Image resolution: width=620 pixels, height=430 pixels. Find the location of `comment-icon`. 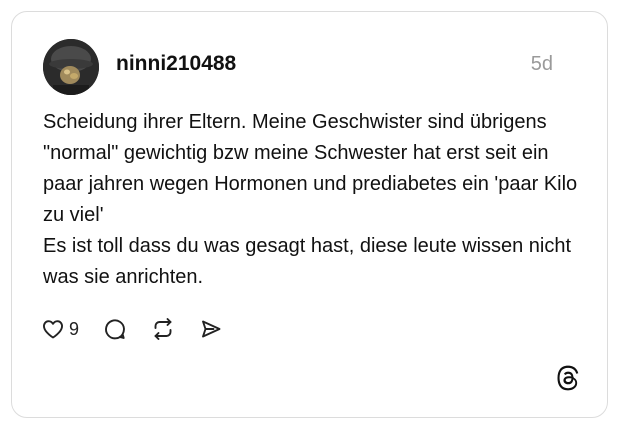

comment-icon is located at coordinates (115, 329).